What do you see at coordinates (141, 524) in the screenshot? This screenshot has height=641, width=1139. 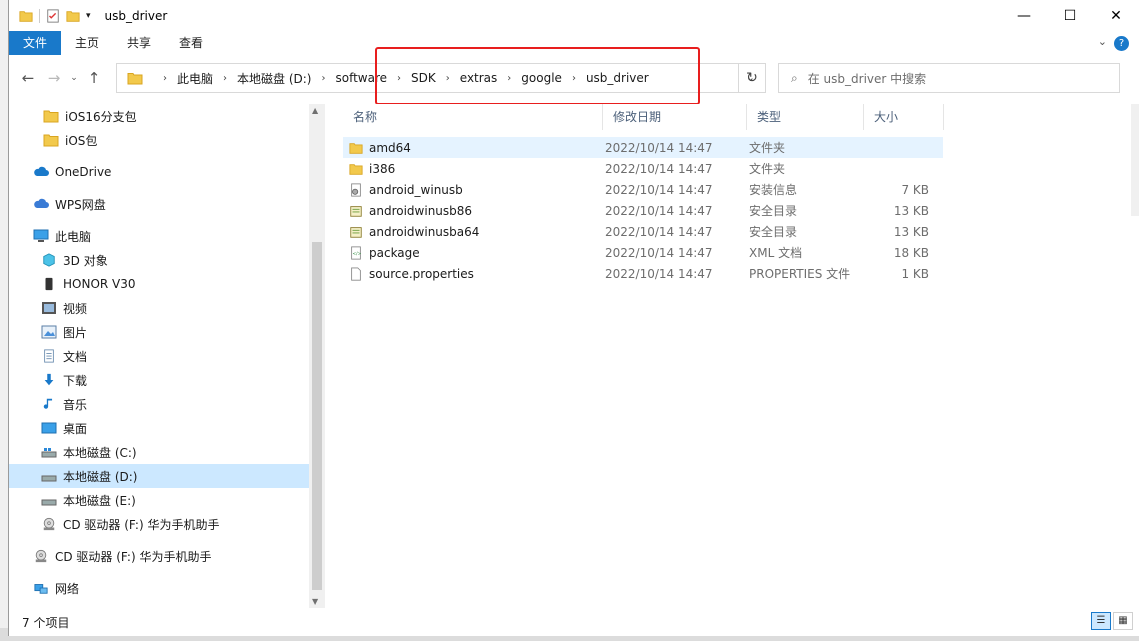 I see `sidebar-item-label: CD 驱动器 (F:) 华为手机助手` at bounding box center [141, 524].